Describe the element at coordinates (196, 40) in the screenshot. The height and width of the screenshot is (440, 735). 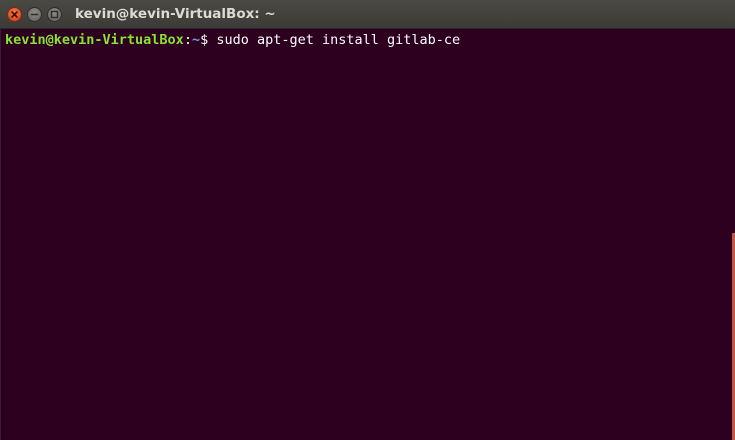
I see `prompt-cwd: ~` at that location.